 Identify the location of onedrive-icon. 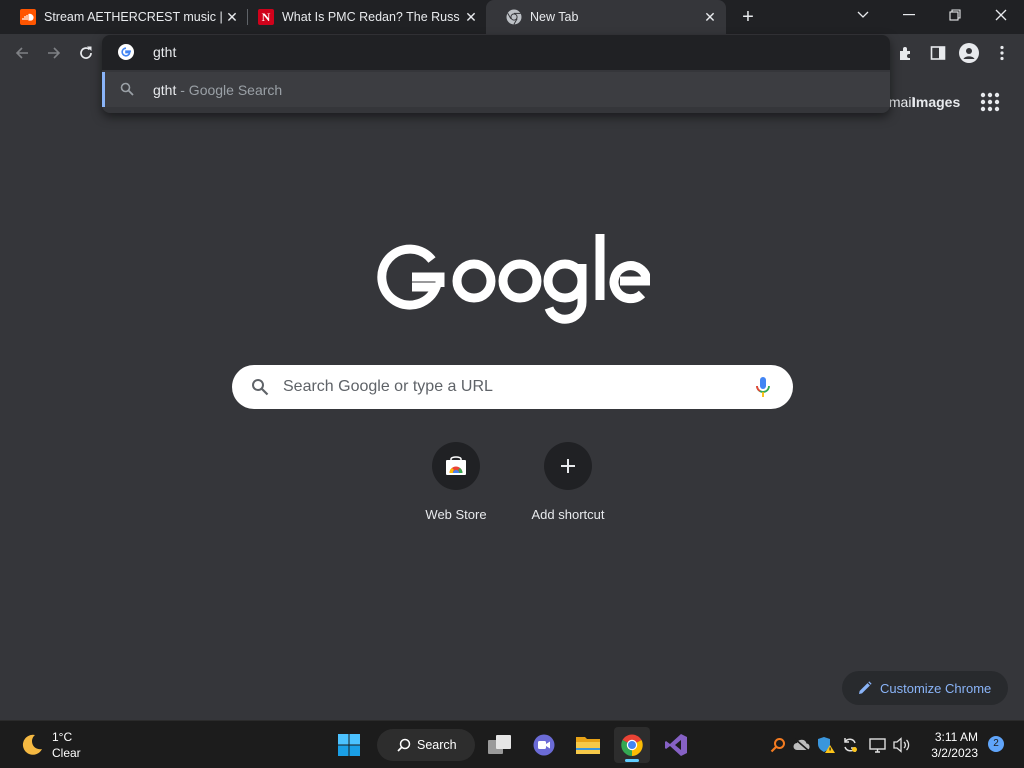
(802, 745).